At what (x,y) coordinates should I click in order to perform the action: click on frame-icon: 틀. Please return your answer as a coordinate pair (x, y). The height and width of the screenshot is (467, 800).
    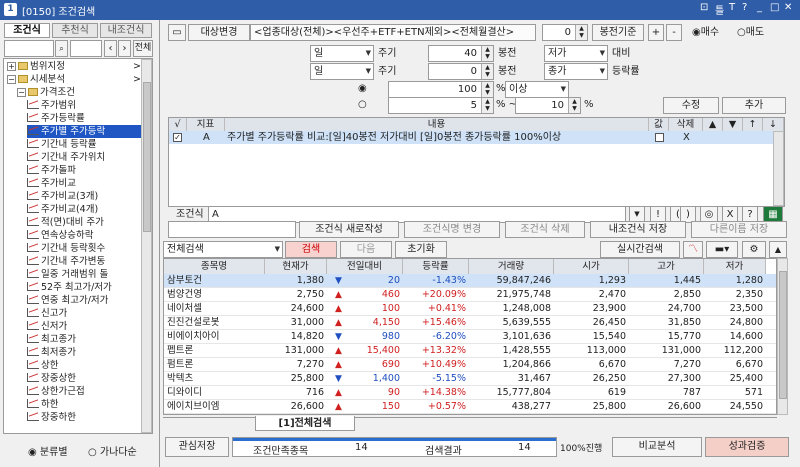
    Looking at the image, I should click on (722, 9).